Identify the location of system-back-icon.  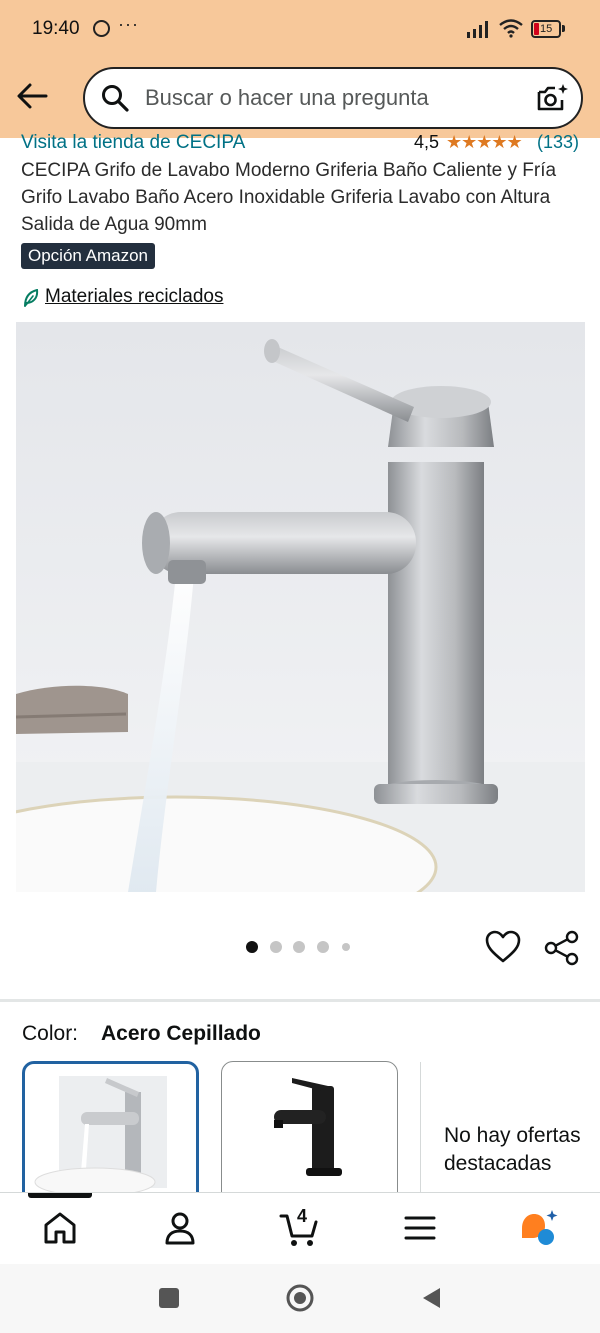
(431, 1298).